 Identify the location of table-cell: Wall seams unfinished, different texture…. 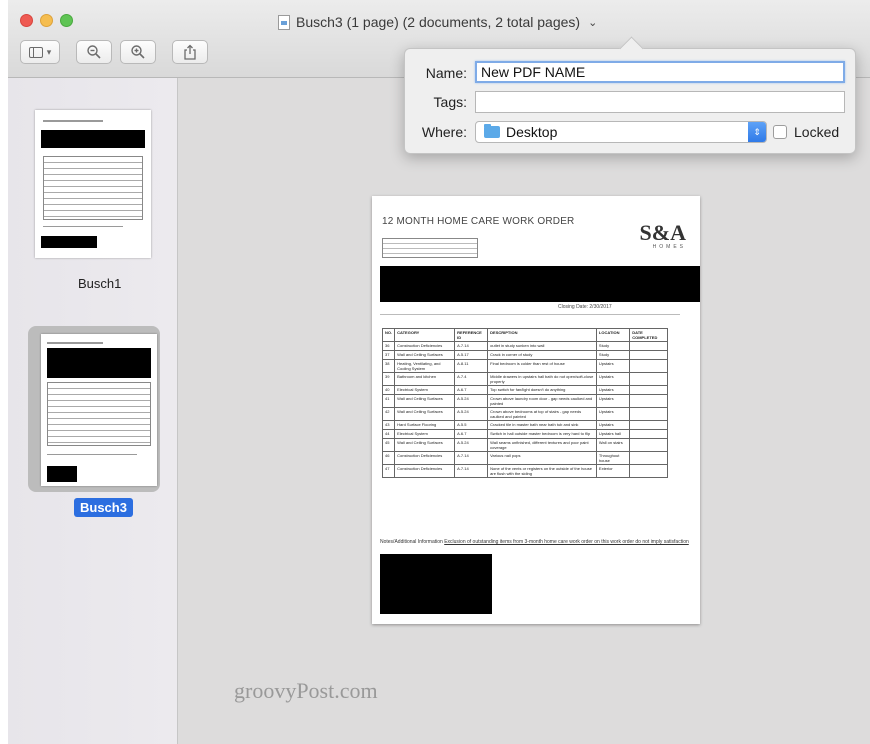
(542, 445).